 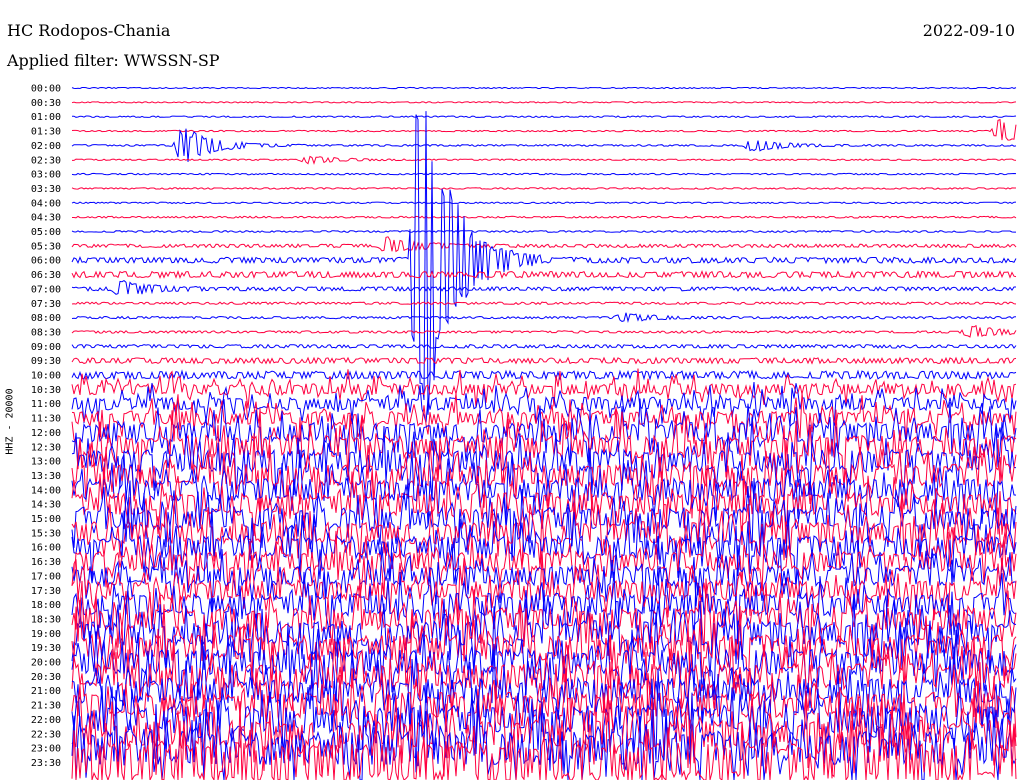 I want to click on time-tick-label: 19:00, so click(x=46, y=634).